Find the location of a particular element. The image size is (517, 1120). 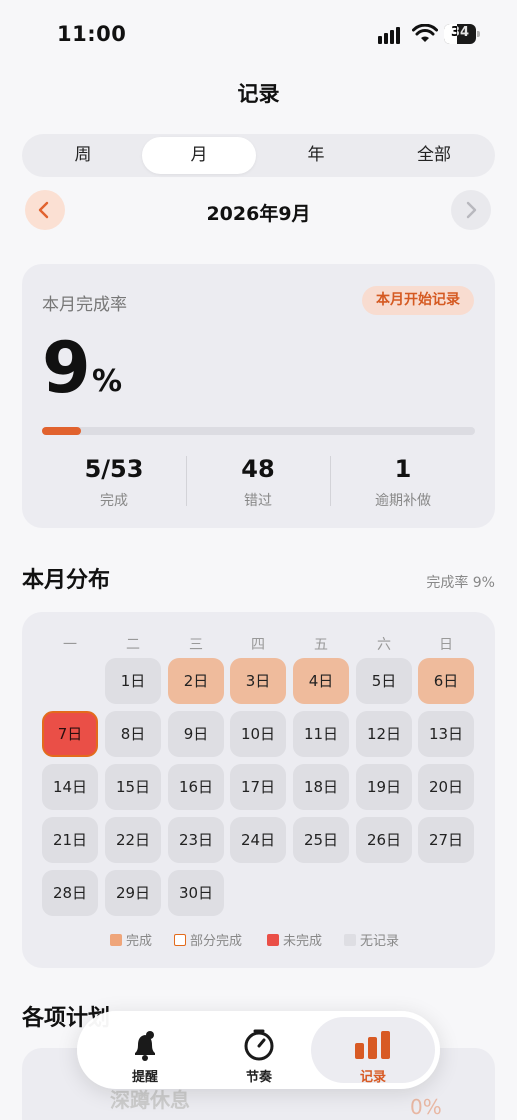

calendar-day: 24日 is located at coordinates (258, 840).